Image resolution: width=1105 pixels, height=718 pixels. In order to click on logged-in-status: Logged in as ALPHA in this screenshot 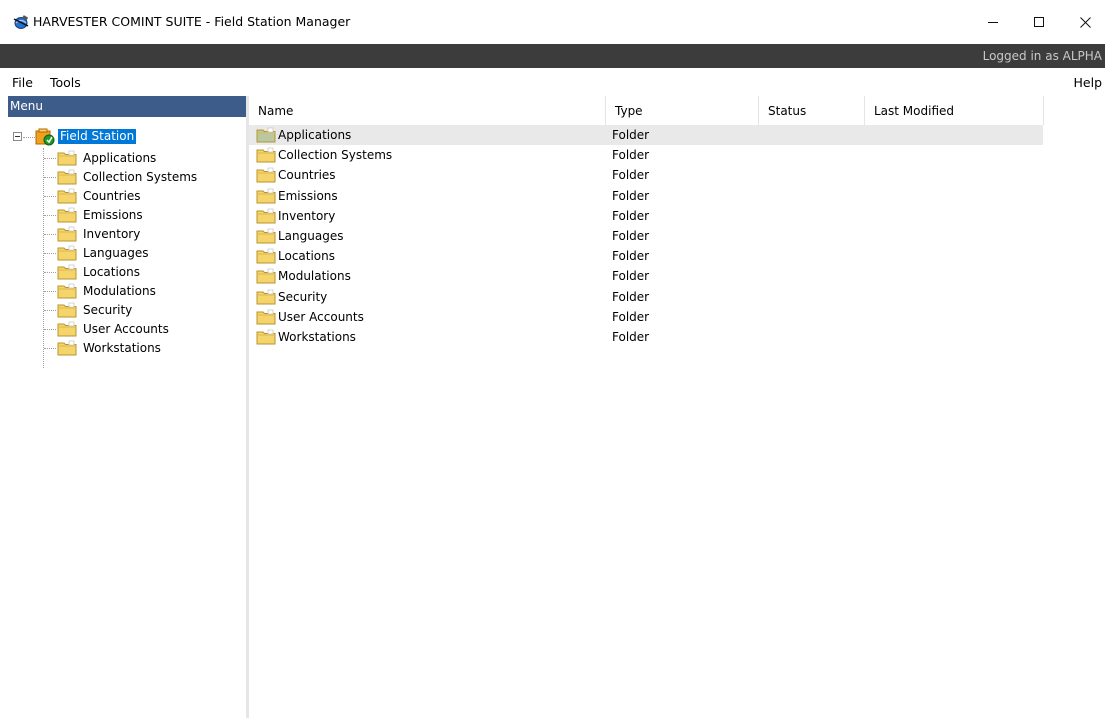, I will do `click(1042, 56)`.